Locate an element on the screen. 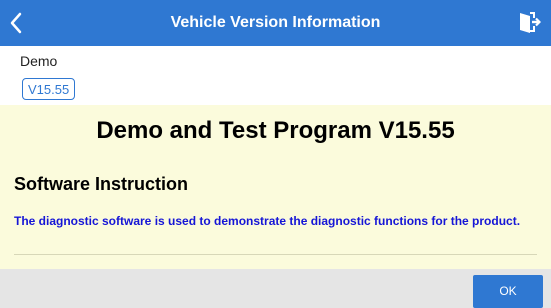 The image size is (551, 308). vehicle-name: Demo is located at coordinates (39, 61).